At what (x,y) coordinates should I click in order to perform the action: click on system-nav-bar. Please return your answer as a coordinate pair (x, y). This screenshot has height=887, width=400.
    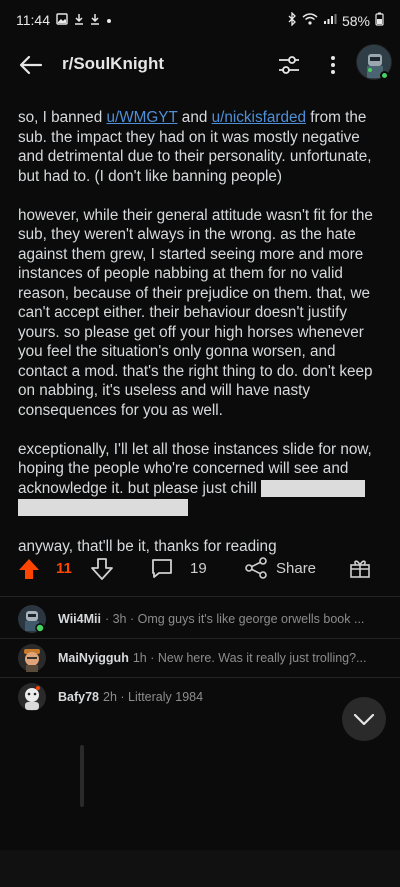
    Looking at the image, I should click on (200, 868).